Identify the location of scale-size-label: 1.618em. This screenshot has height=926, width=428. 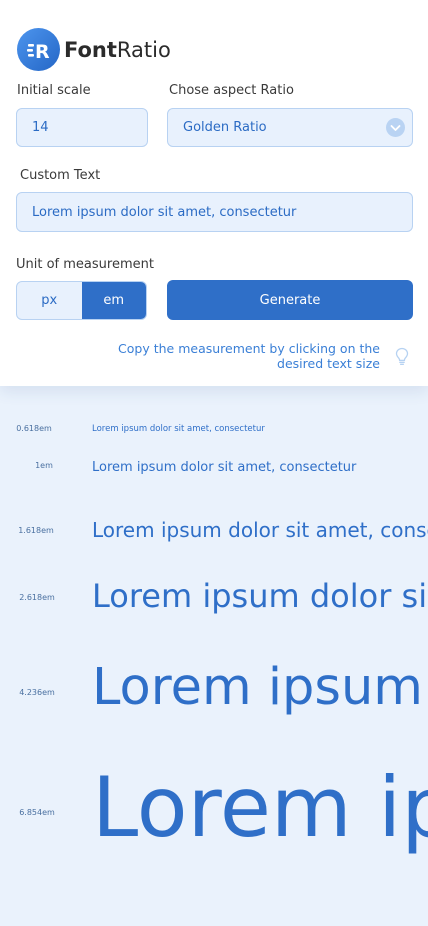
(36, 530).